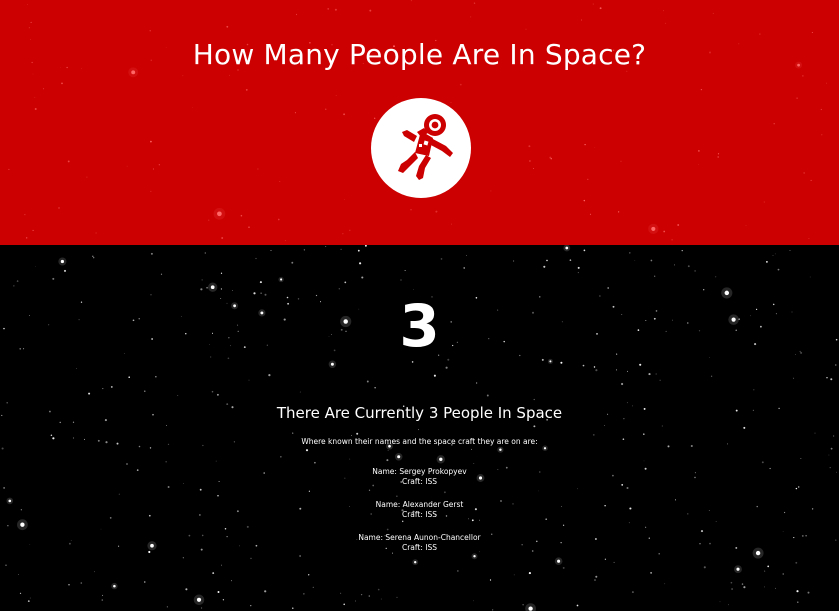 Image resolution: width=839 pixels, height=611 pixels. What do you see at coordinates (419, 537) in the screenshot?
I see `person-name: Name: Serena Aunon-Chancellor` at bounding box center [419, 537].